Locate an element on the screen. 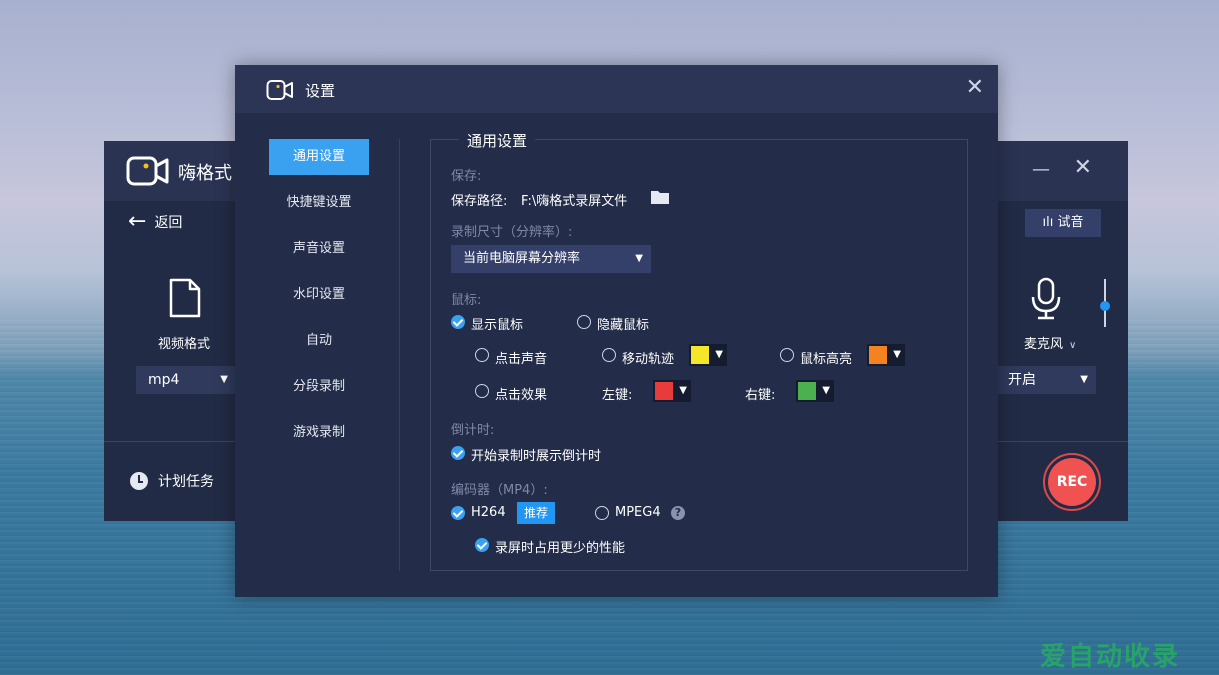 The image size is (1219, 675). move-track-color-picker: ▼ is located at coordinates (708, 355).